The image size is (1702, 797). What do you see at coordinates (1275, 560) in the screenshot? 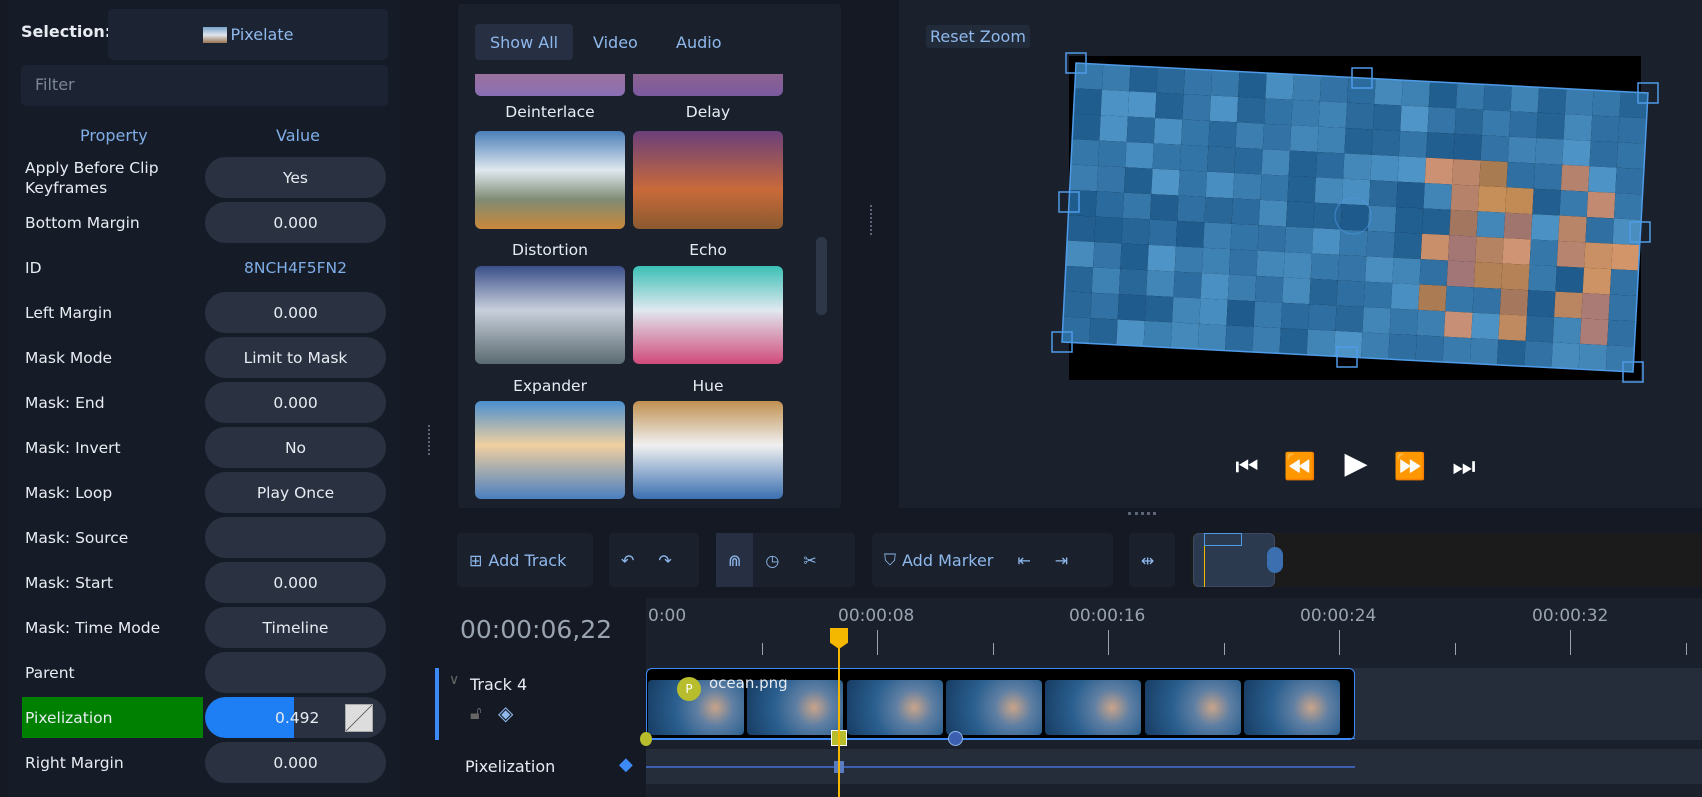
I see `zoom-handle-right` at bounding box center [1275, 560].